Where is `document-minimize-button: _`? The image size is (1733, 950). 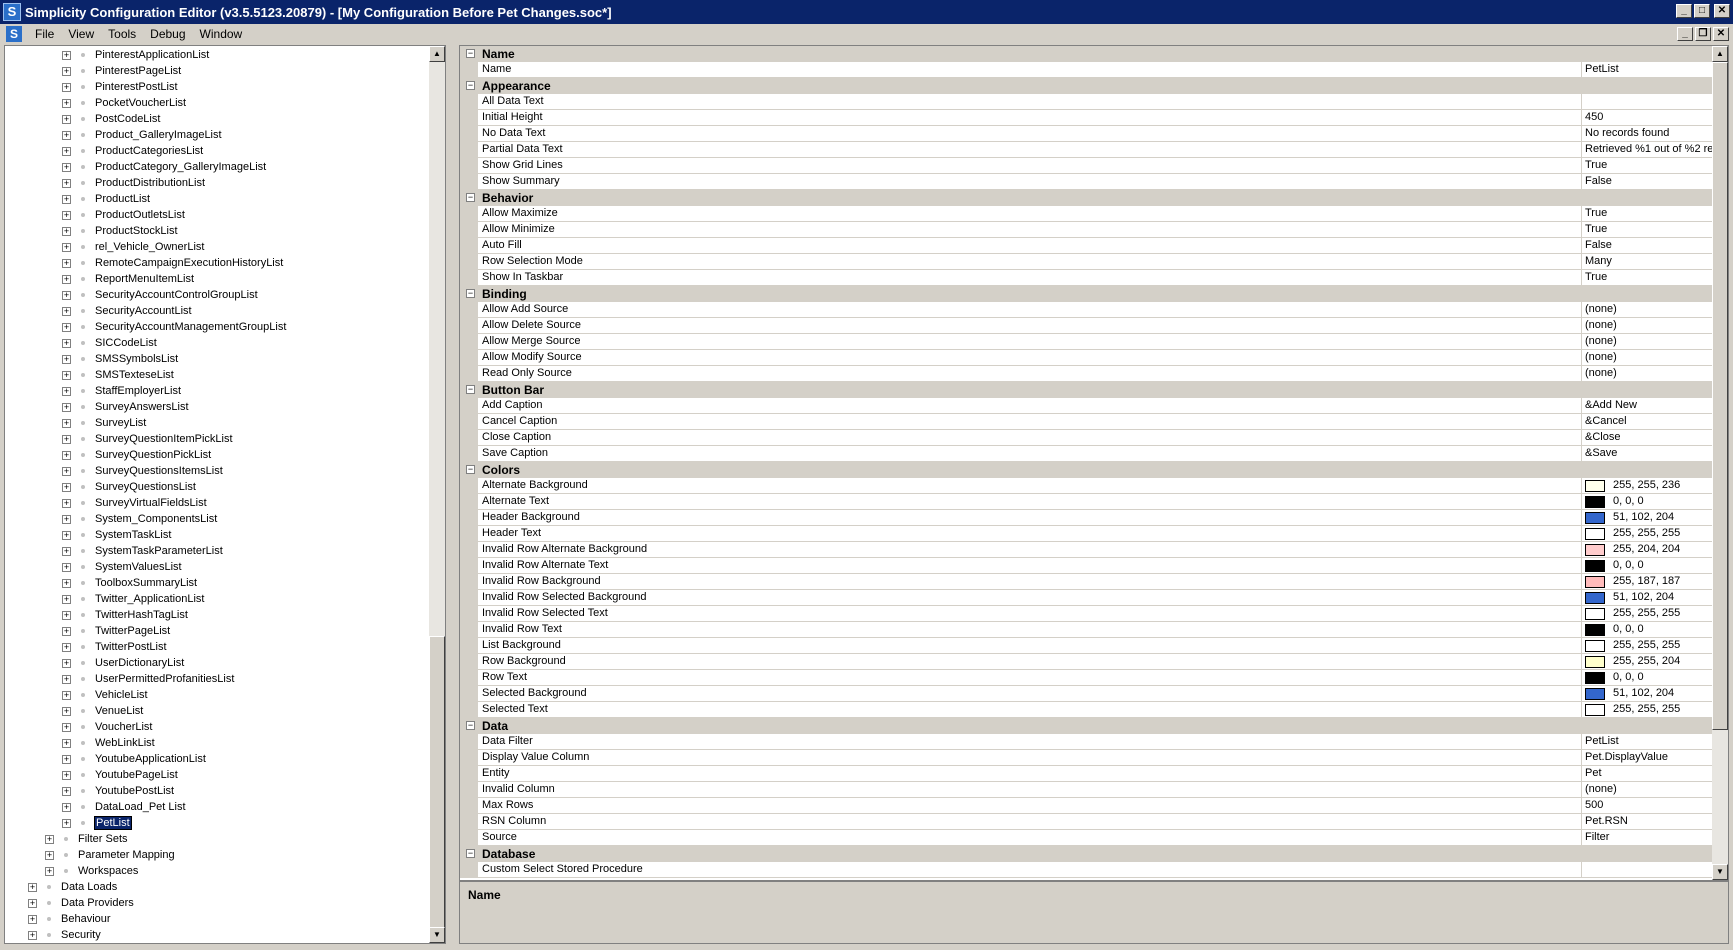 document-minimize-button: _ is located at coordinates (1685, 34).